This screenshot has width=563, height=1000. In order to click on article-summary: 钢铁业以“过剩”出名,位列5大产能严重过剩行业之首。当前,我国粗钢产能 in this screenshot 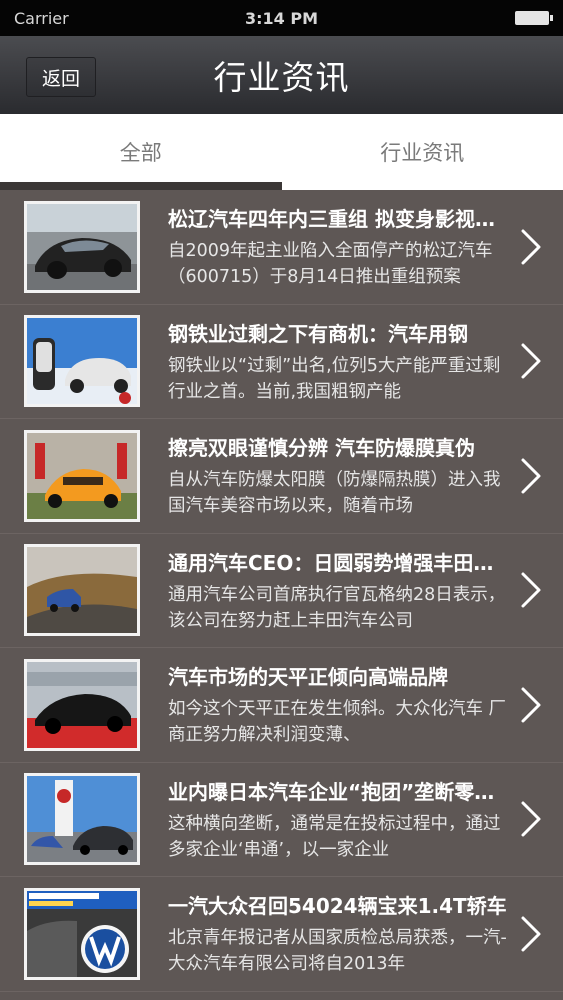, I will do `click(334, 378)`.